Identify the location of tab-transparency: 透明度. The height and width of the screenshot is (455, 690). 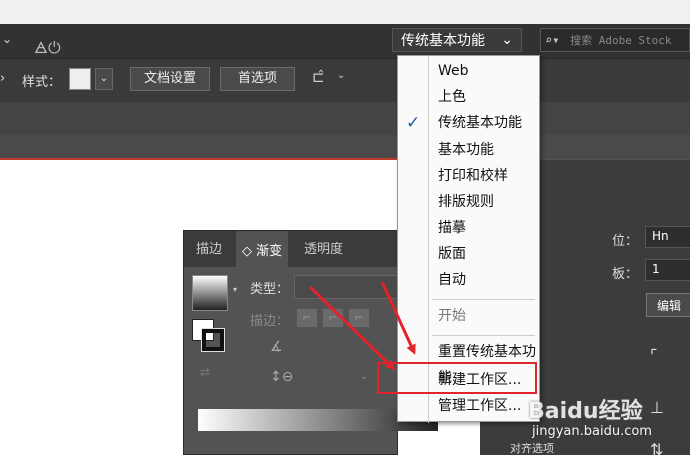
(323, 247).